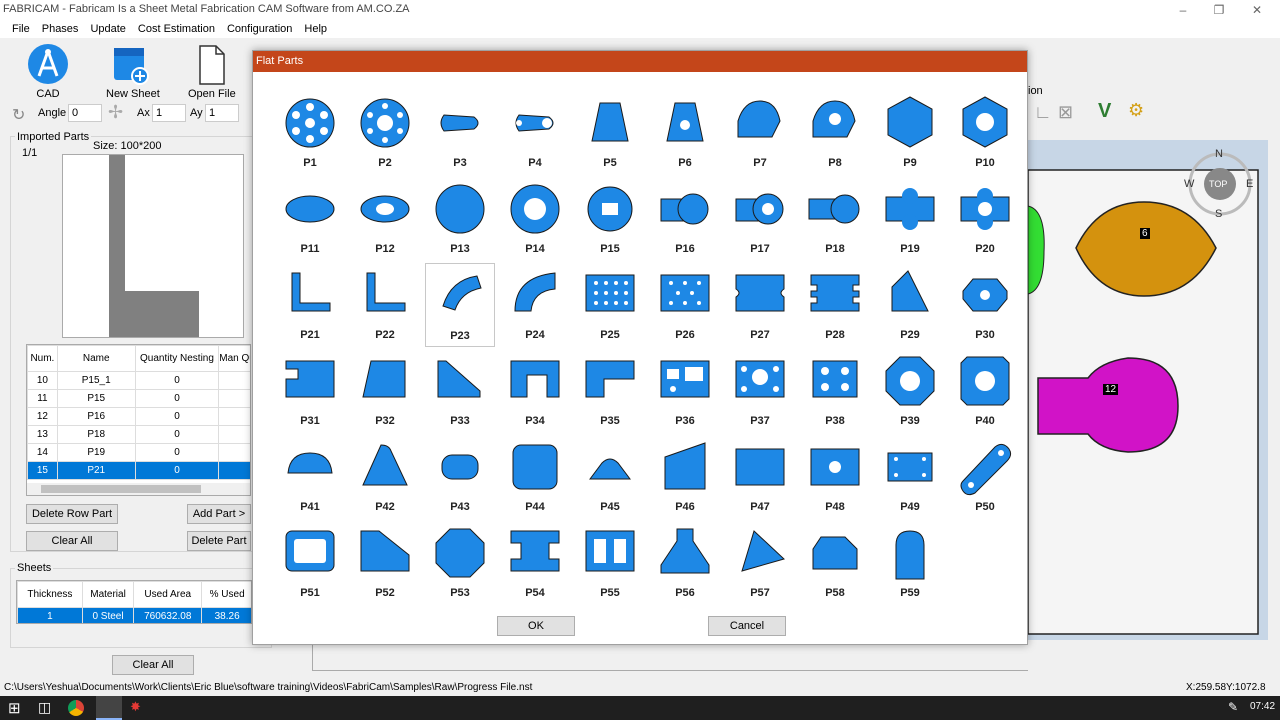 The width and height of the screenshot is (1280, 720). I want to click on delete-row-part-button: Delete Row Part, so click(72, 514).